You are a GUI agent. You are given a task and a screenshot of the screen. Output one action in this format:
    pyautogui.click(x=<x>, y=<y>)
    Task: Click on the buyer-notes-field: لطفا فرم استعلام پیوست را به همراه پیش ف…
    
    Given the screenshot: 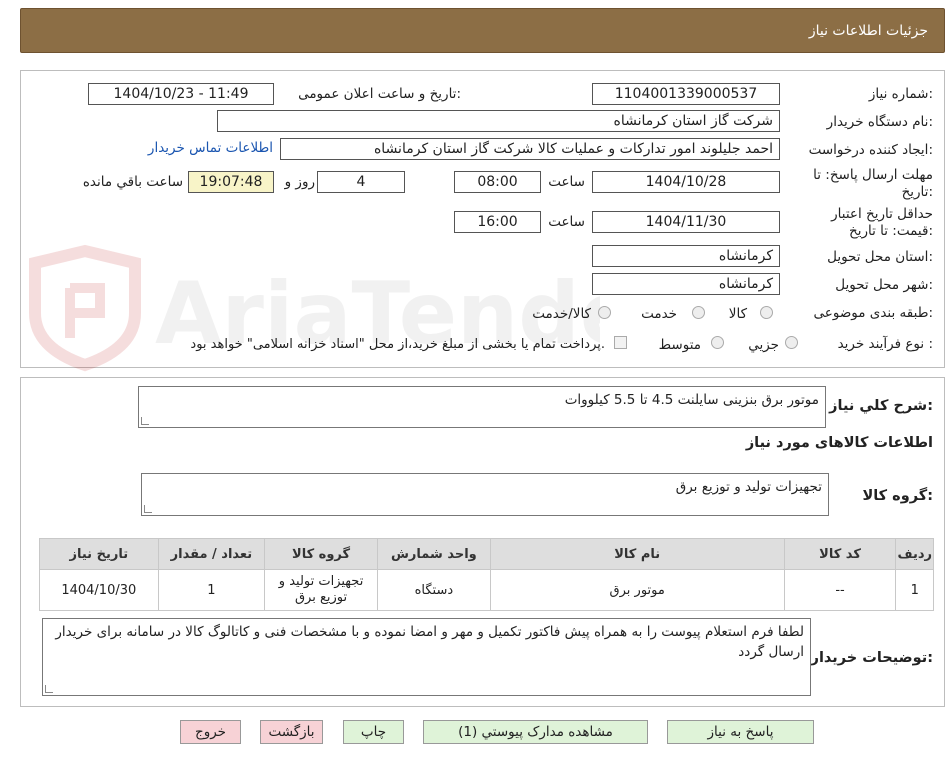 What is the action you would take?
    pyautogui.click(x=426, y=657)
    